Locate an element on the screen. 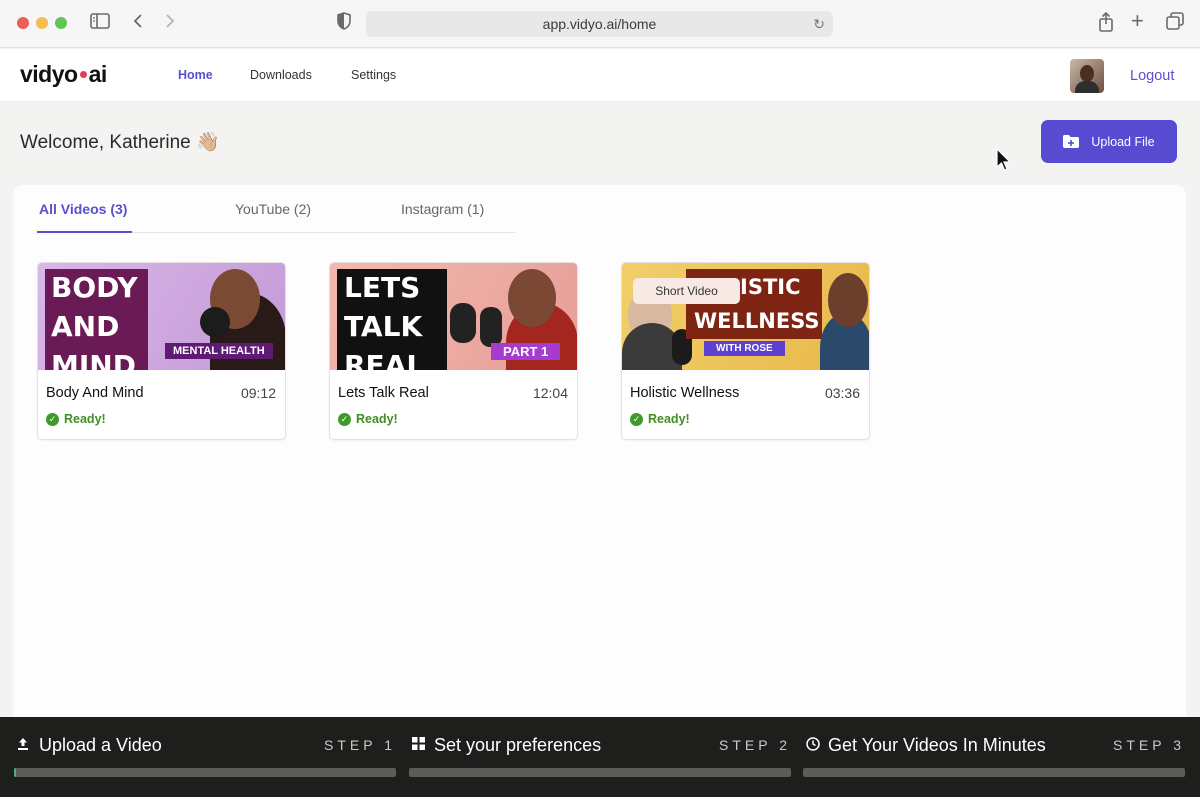 The width and height of the screenshot is (1200, 797). browser-toolbar: app.vidyo.ai/home ↻ + is located at coordinates (600, 24).